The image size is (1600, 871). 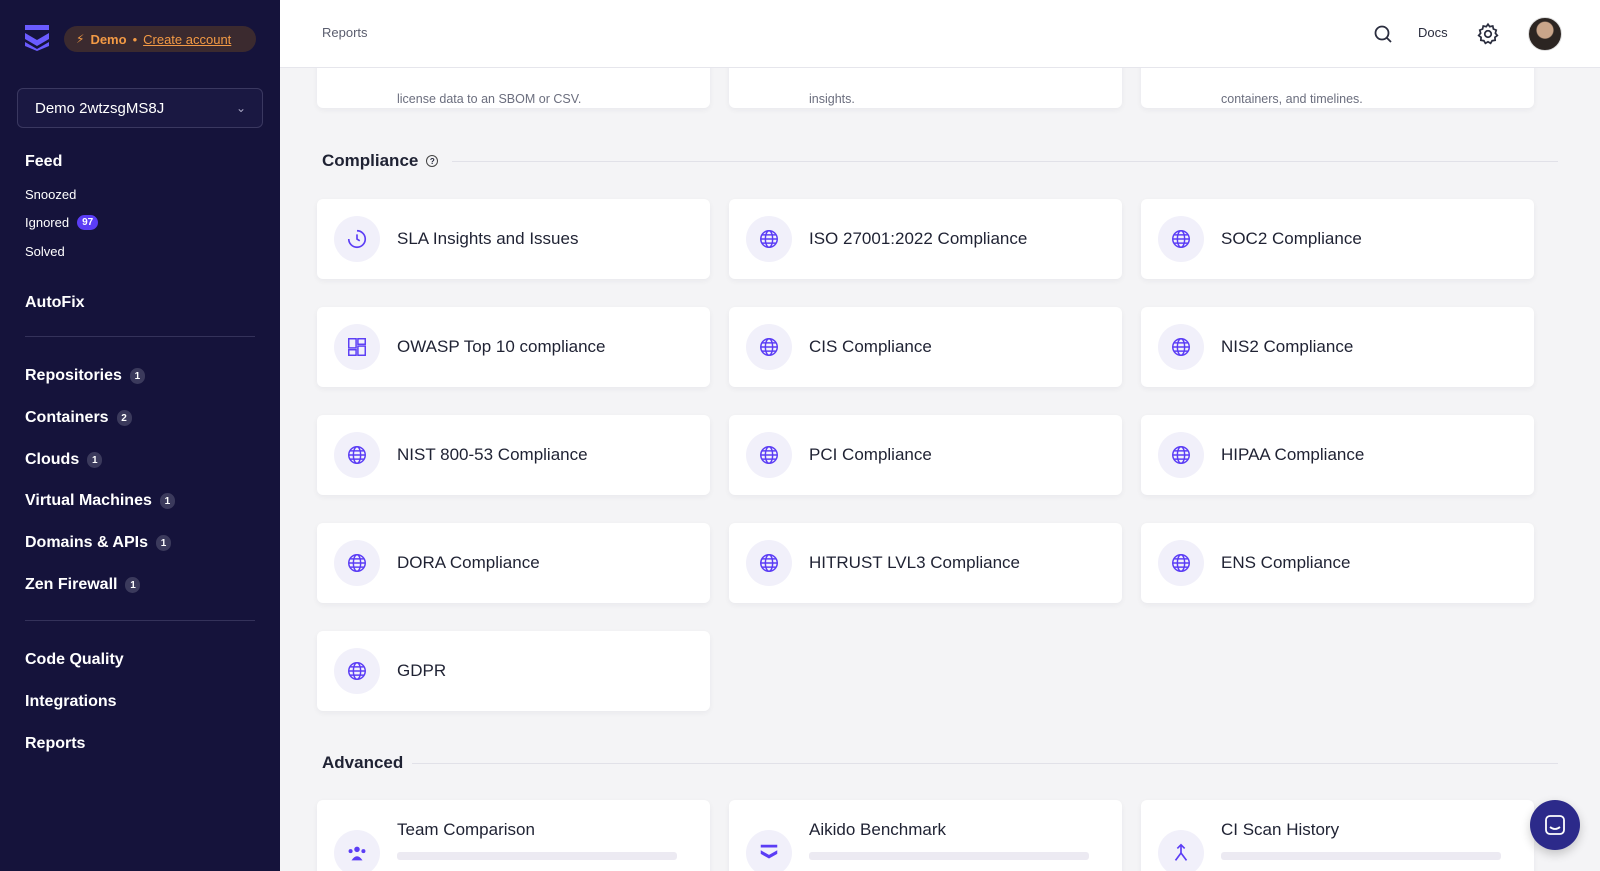 I want to click on section-title: Advanced, so click(x=363, y=762).